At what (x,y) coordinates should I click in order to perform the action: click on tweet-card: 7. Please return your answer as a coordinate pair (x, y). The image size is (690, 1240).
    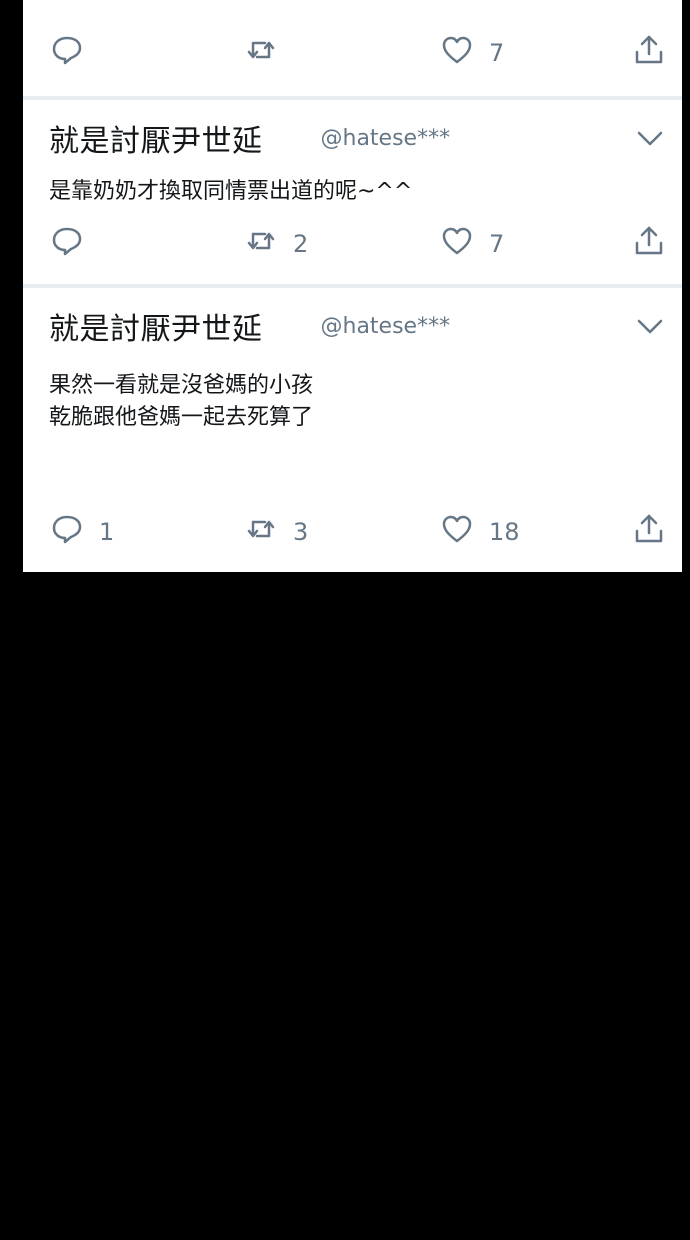
    Looking at the image, I should click on (352, 49).